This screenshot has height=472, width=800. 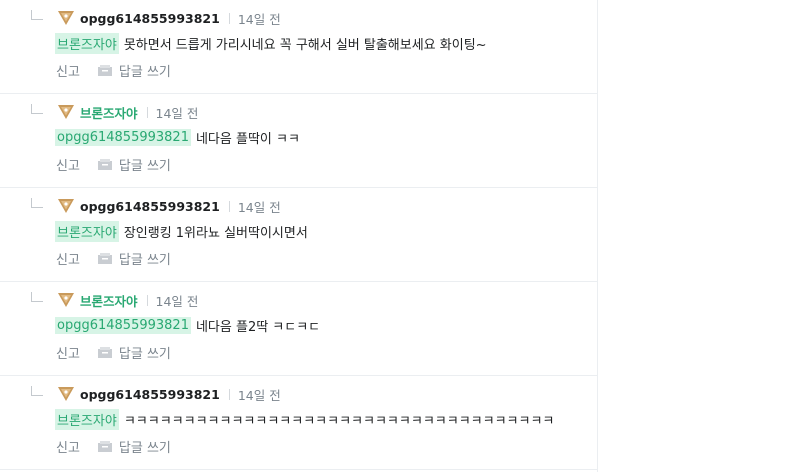 I want to click on reply-content: opgg614855993821 네다음 플2딱 ㅋㄷㅋㄷ, so click(x=187, y=325).